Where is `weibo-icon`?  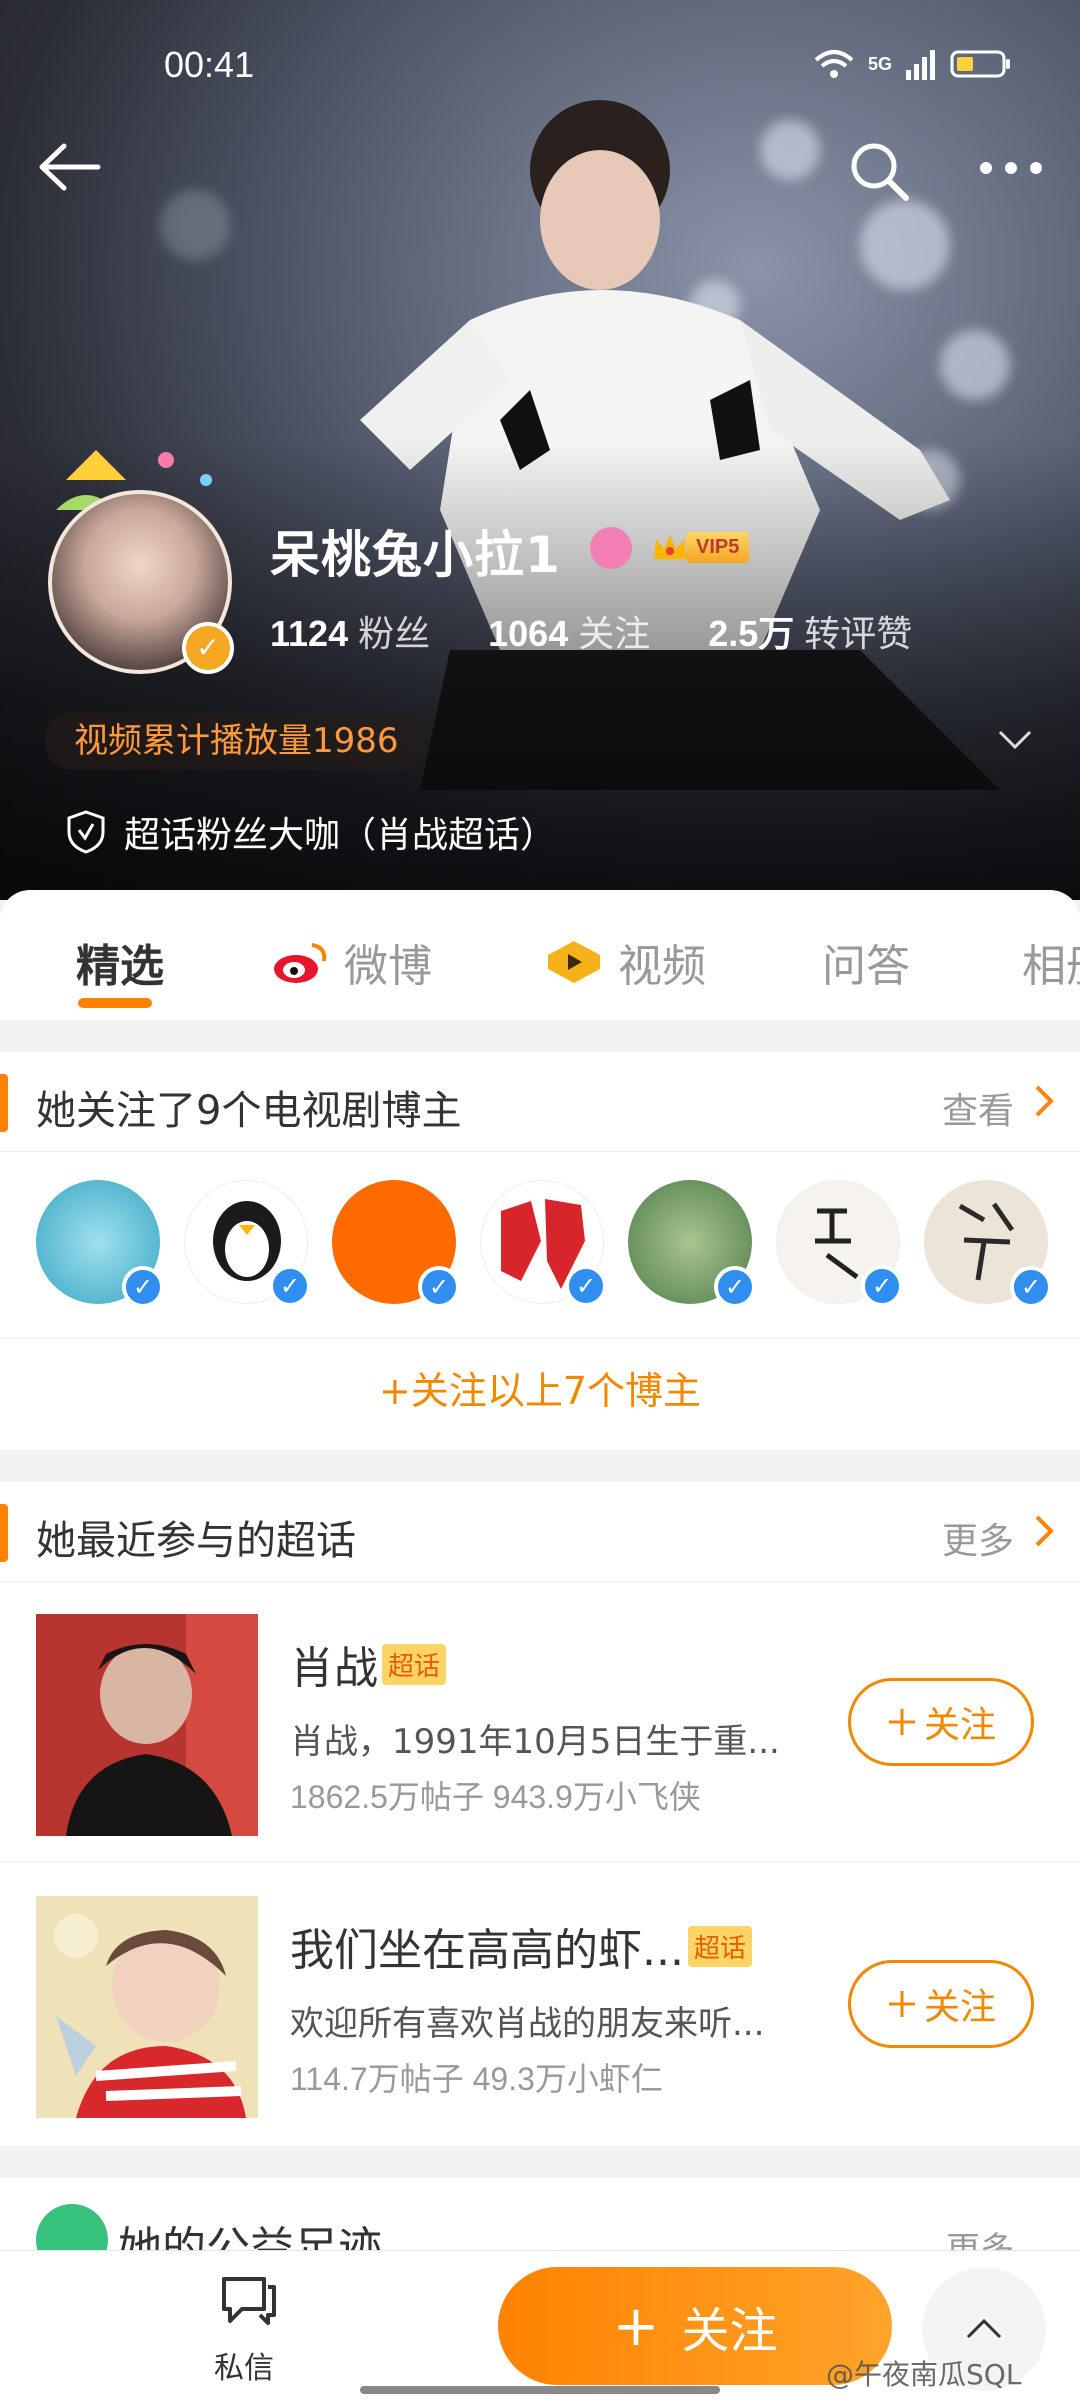
weibo-icon is located at coordinates (300, 963).